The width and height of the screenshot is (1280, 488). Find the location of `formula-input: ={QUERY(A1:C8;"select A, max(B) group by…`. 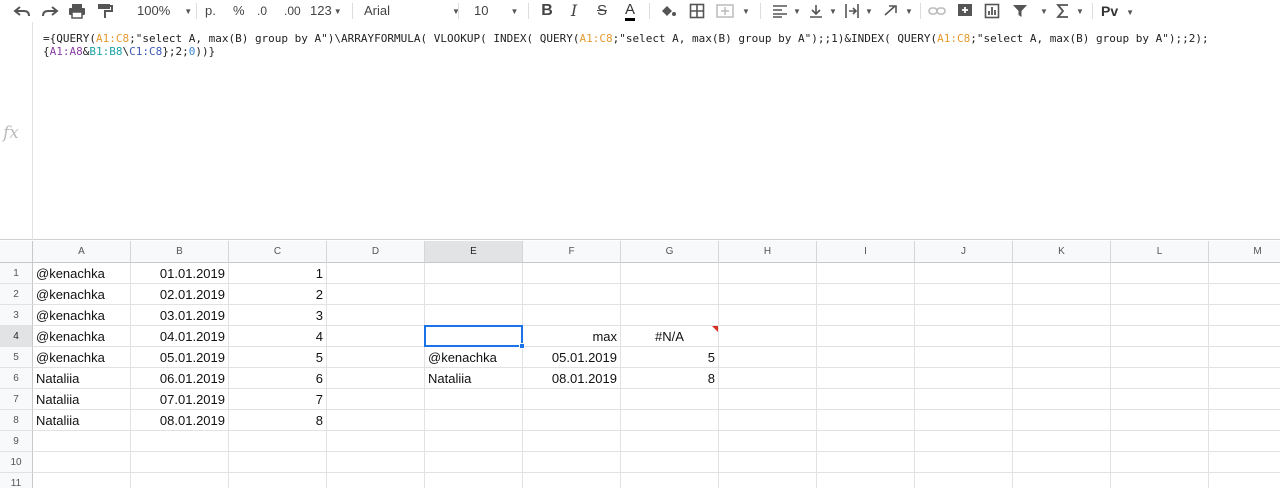

formula-input: ={QUERY(A1:C8;"select A, max(B) group by… is located at coordinates (658, 45).